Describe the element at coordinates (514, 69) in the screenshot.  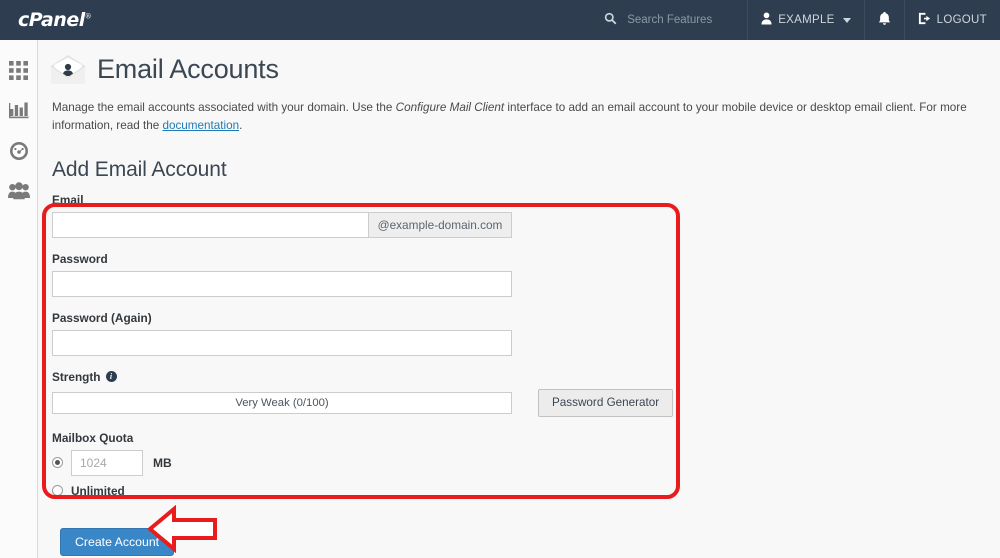
I see `page-header: Email Accounts` at that location.